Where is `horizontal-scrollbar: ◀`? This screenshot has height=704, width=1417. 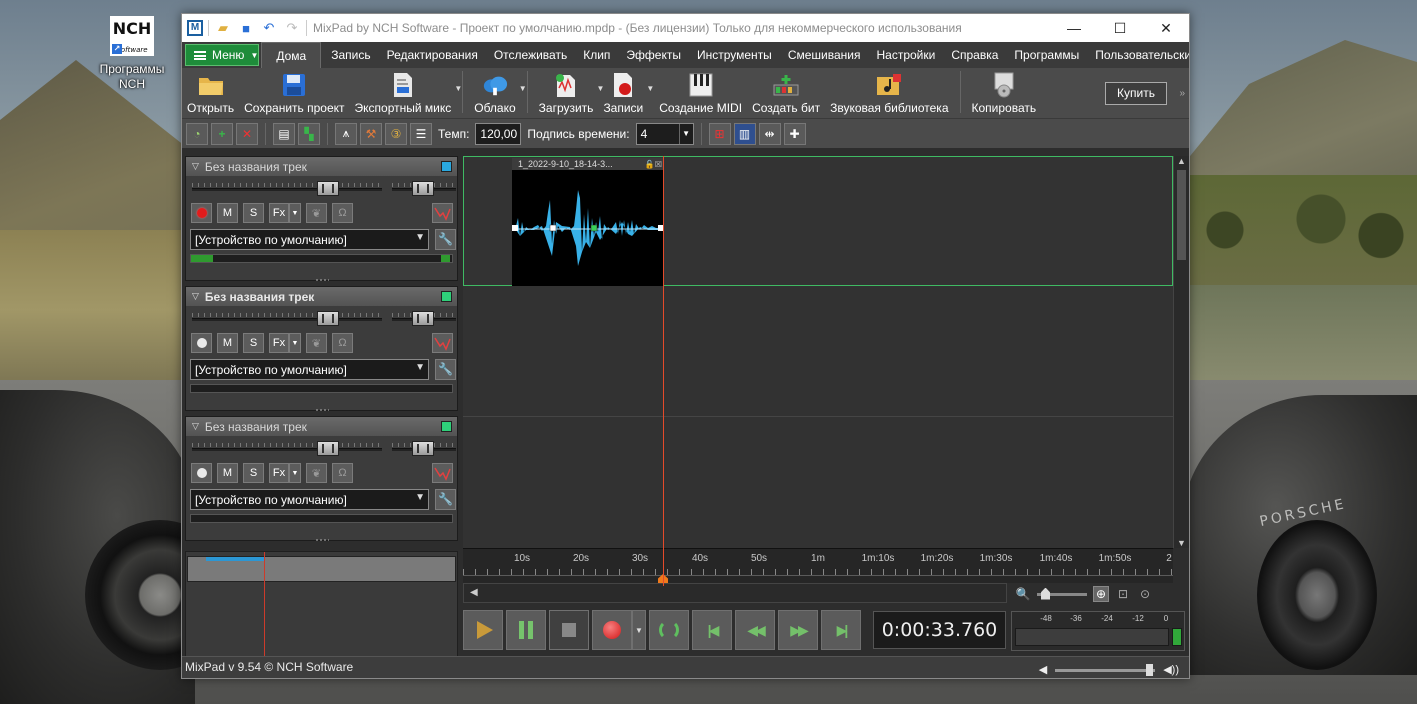
horizontal-scrollbar: ◀ is located at coordinates (735, 593).